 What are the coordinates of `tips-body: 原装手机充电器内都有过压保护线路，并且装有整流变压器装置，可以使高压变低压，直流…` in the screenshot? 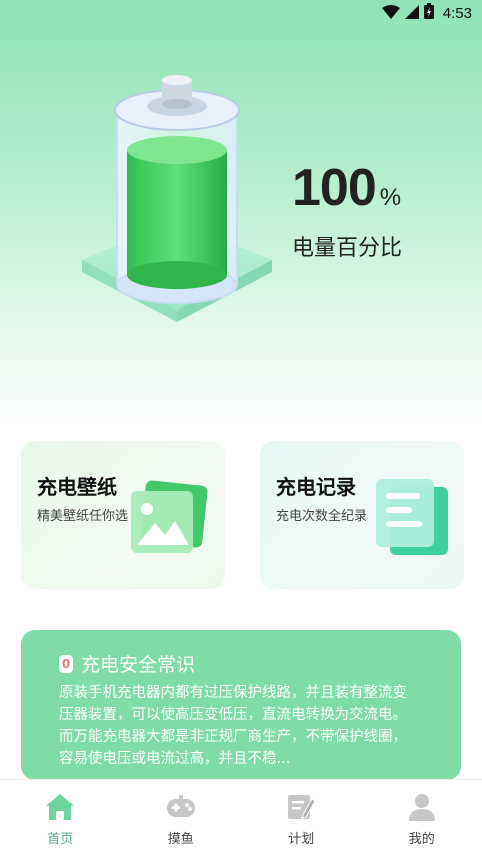 It's located at (233, 726).